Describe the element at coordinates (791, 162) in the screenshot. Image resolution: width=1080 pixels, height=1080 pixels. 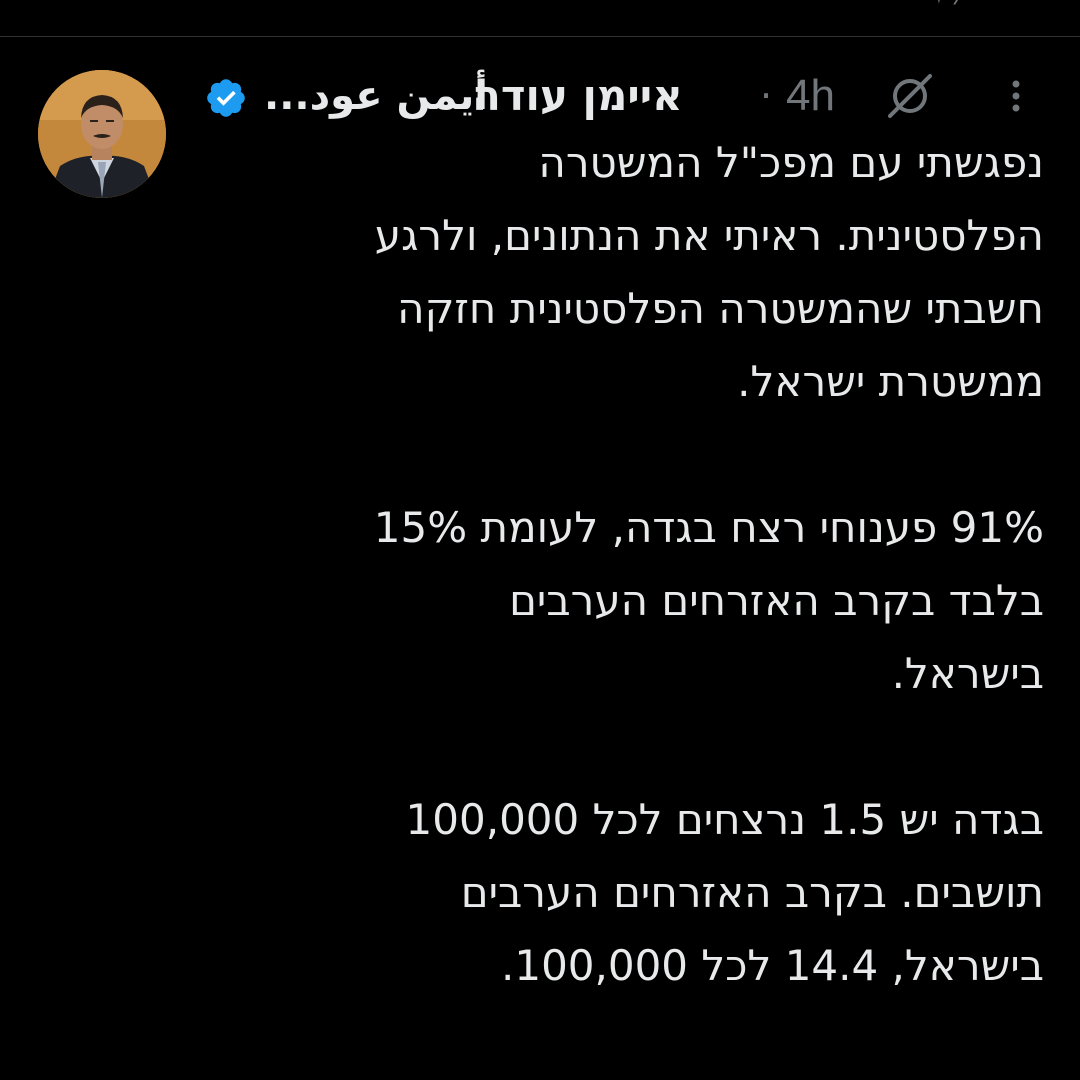
I see `tweet-text-line: נפגשתי עם מפכ"ל המשטרה` at that location.